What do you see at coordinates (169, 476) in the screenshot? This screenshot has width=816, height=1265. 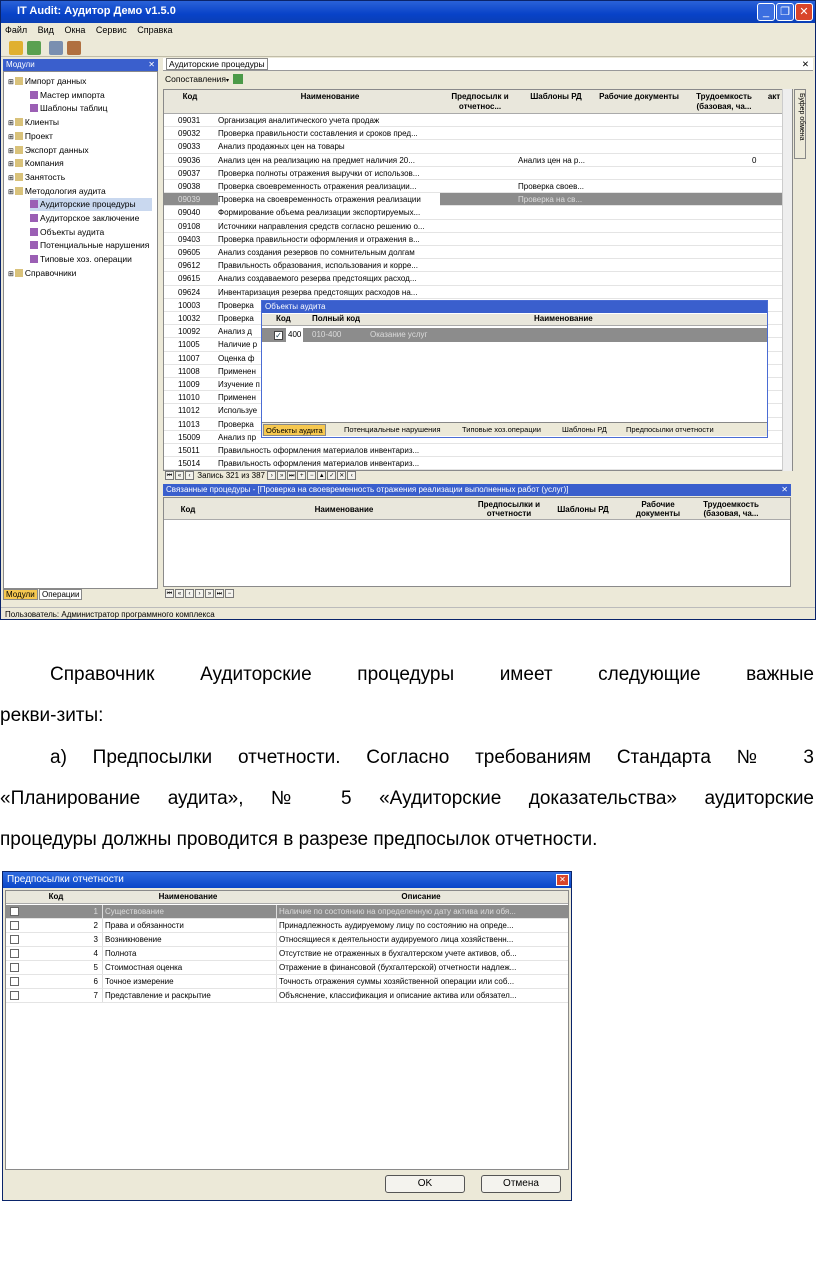 I see `first-record-button: ⏮` at bounding box center [169, 476].